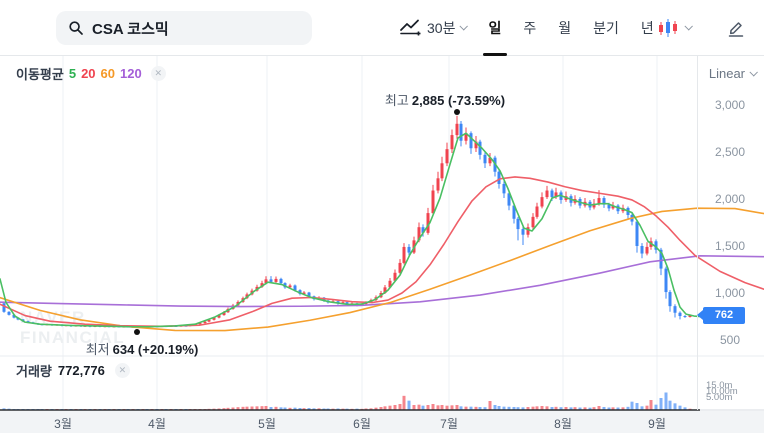  What do you see at coordinates (131, 73) in the screenshot?
I see `ma-period-120: 120` at bounding box center [131, 73].